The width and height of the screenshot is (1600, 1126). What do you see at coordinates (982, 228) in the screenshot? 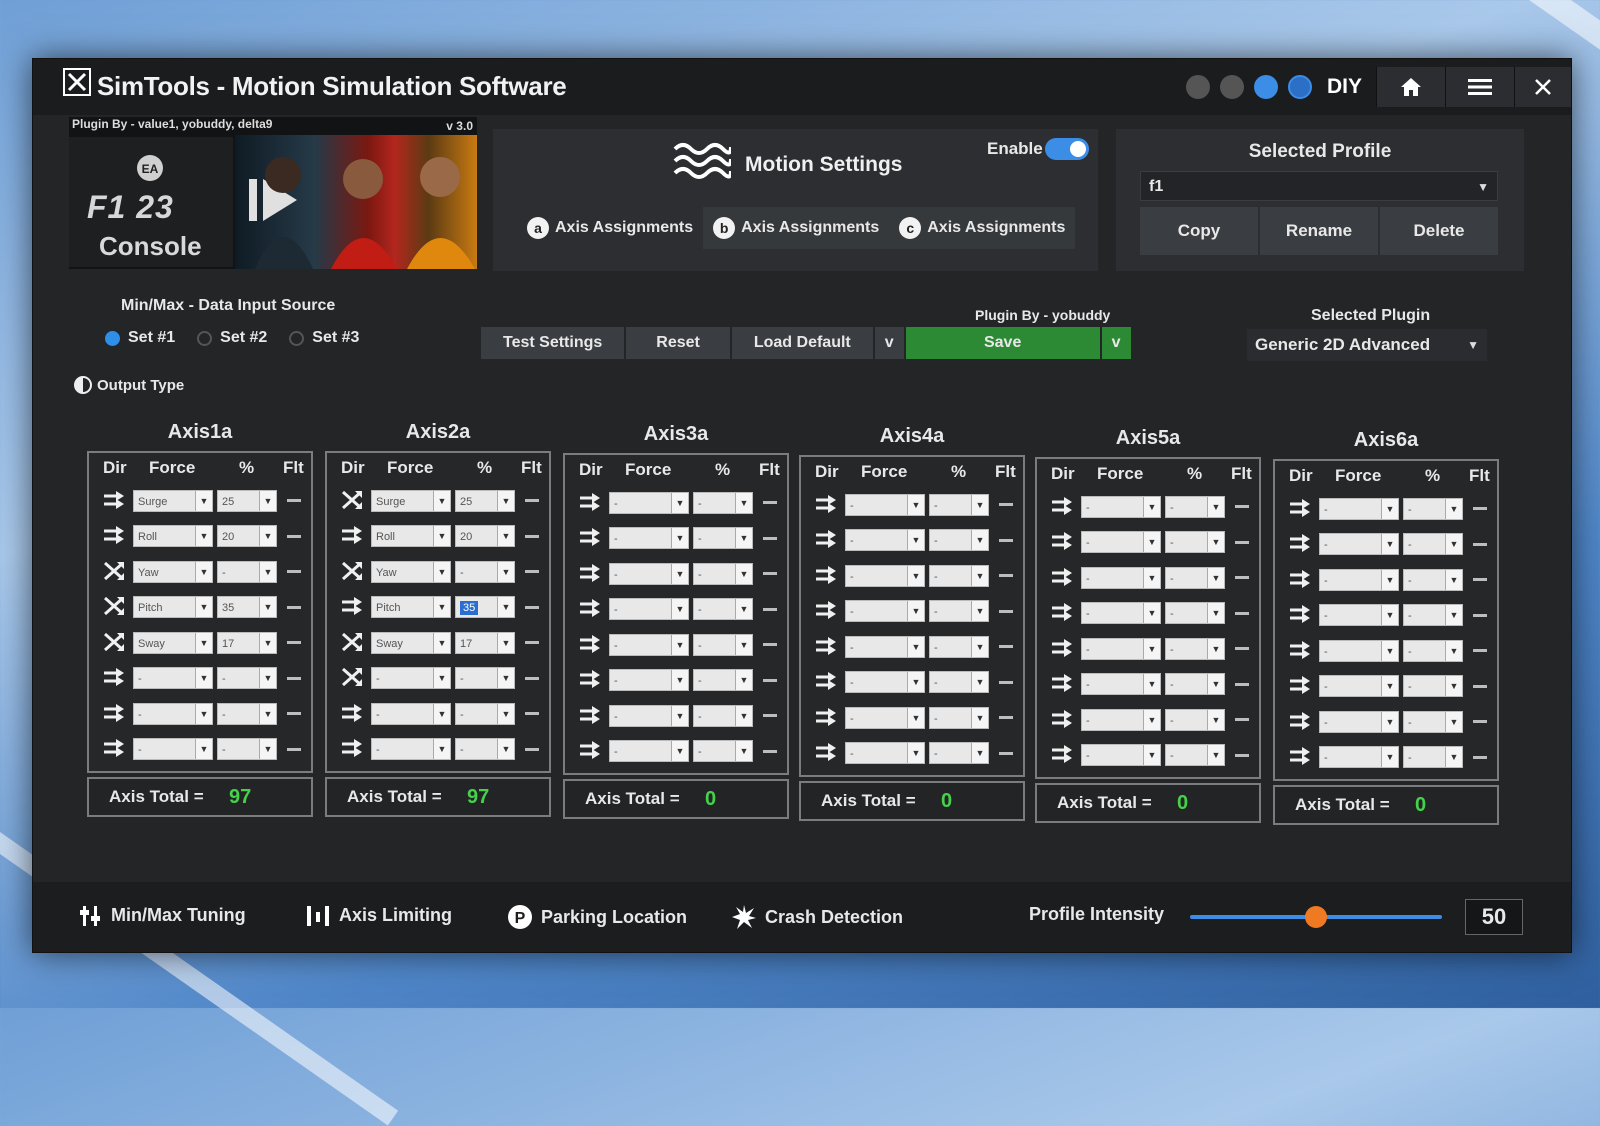
I see `tab-axis-assignments-c: c Axis Assignments` at bounding box center [982, 228].